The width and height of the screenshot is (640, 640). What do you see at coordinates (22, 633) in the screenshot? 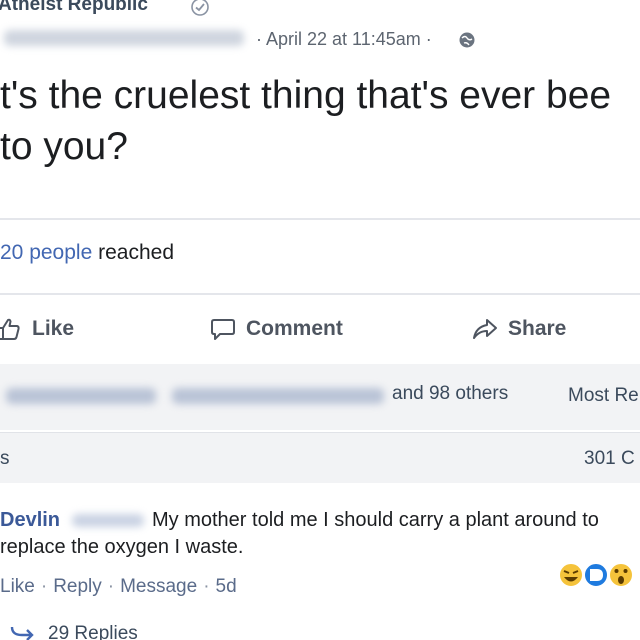
I see `reply-arrow-icon` at bounding box center [22, 633].